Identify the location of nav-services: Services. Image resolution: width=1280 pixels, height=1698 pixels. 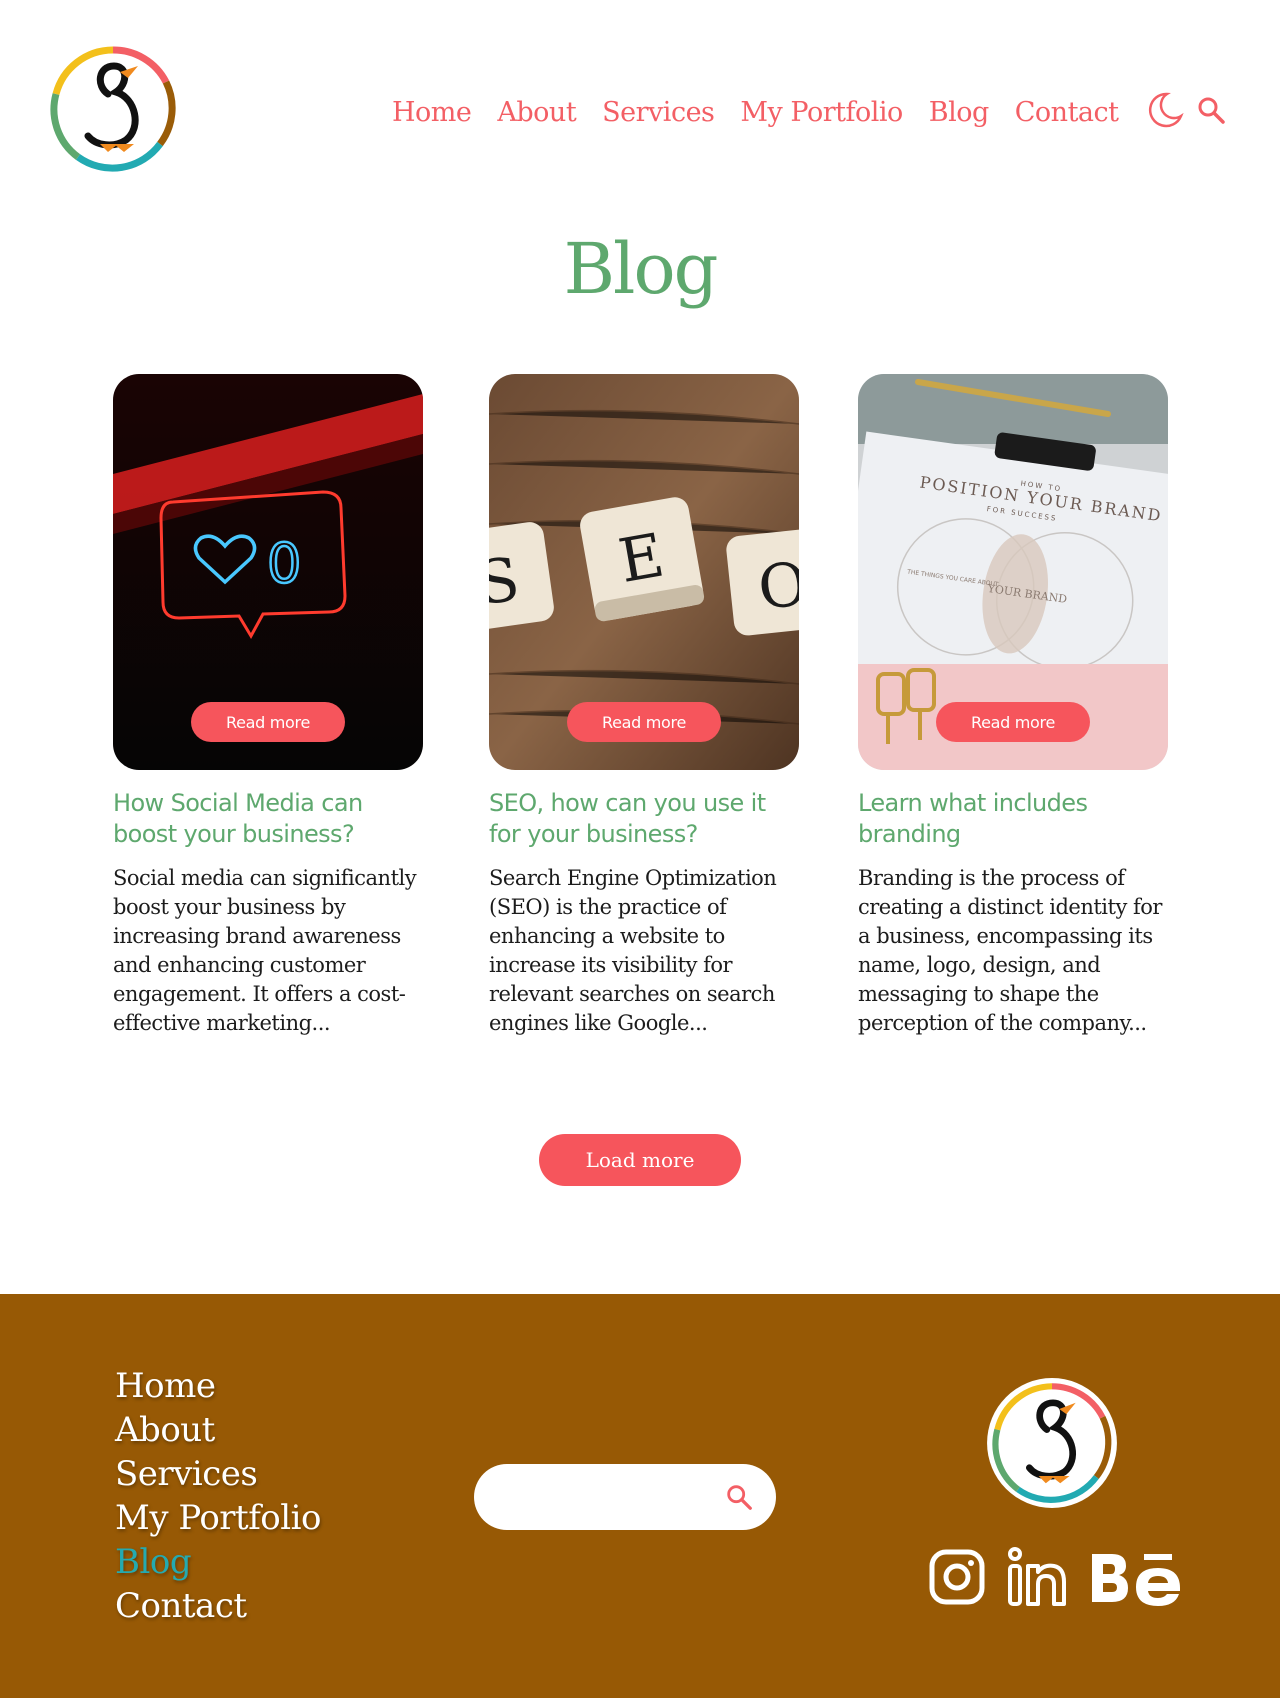
(658, 112).